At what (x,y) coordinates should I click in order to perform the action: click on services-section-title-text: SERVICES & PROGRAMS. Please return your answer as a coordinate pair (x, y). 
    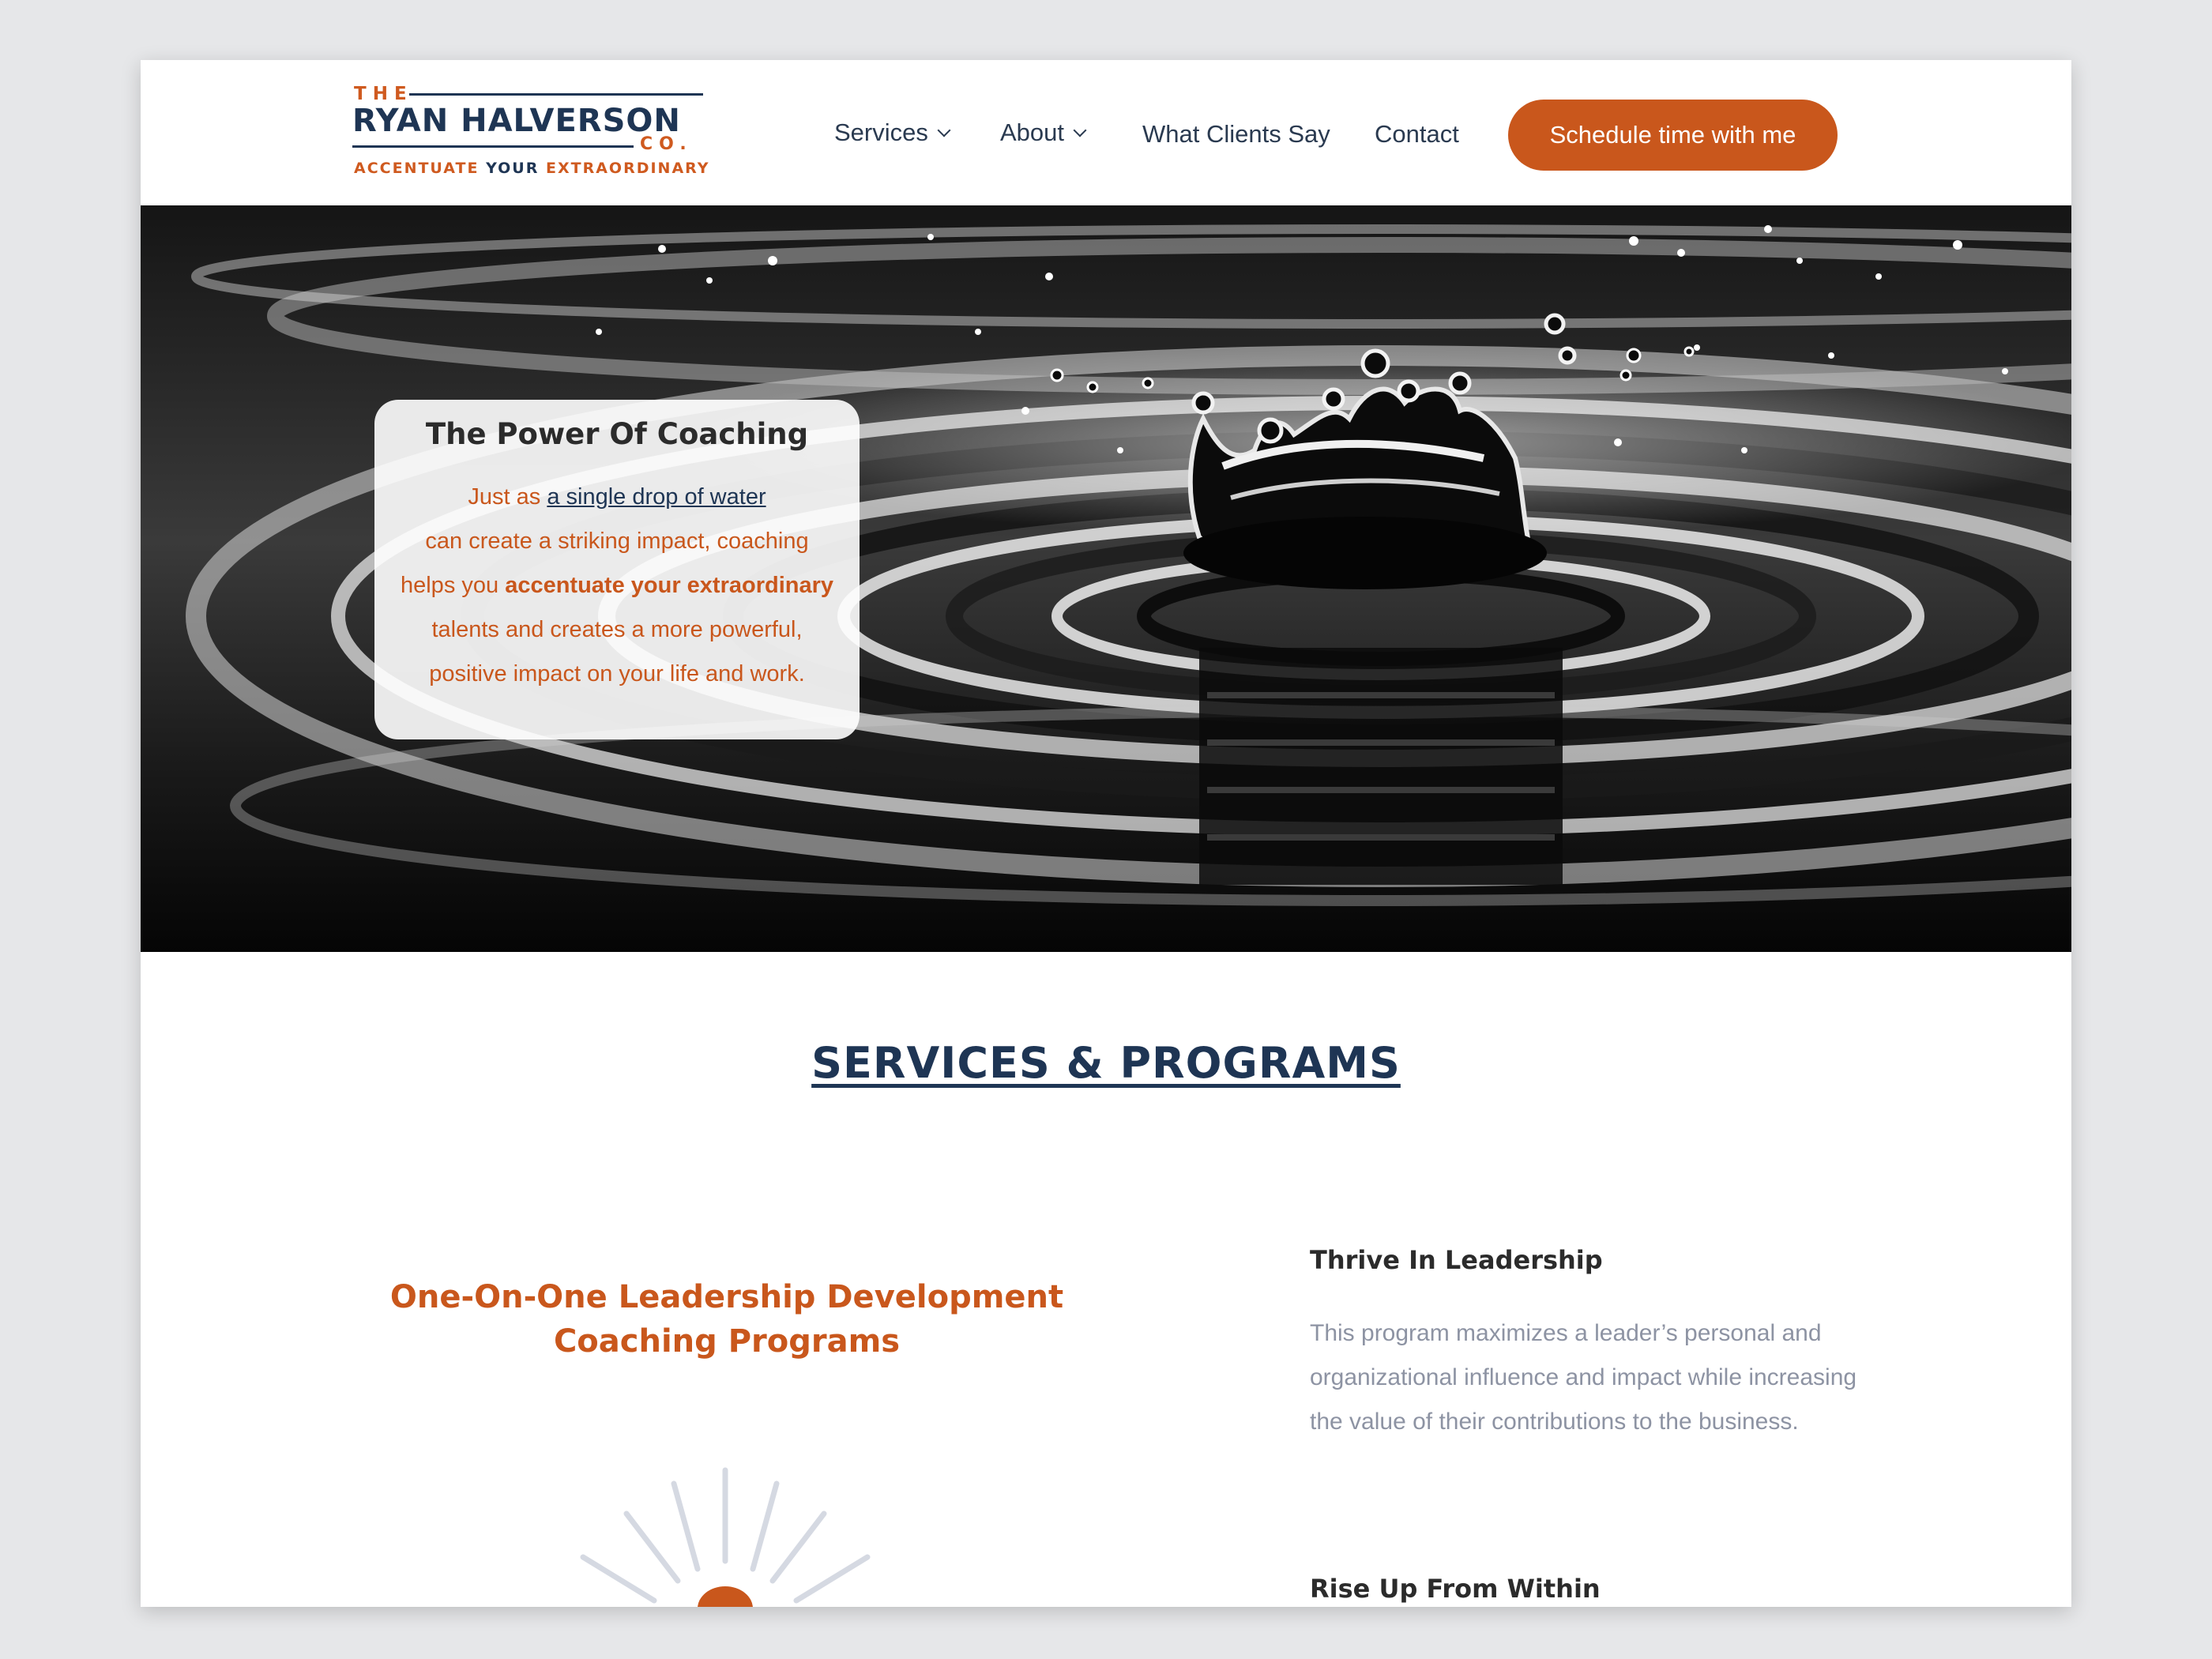
    Looking at the image, I should click on (1106, 1063).